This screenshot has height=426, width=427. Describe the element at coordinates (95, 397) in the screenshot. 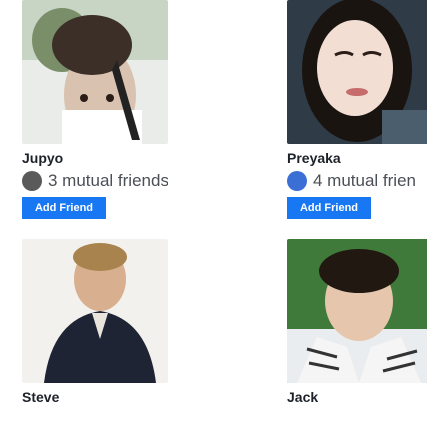

I see `friend-name: Steve` at that location.